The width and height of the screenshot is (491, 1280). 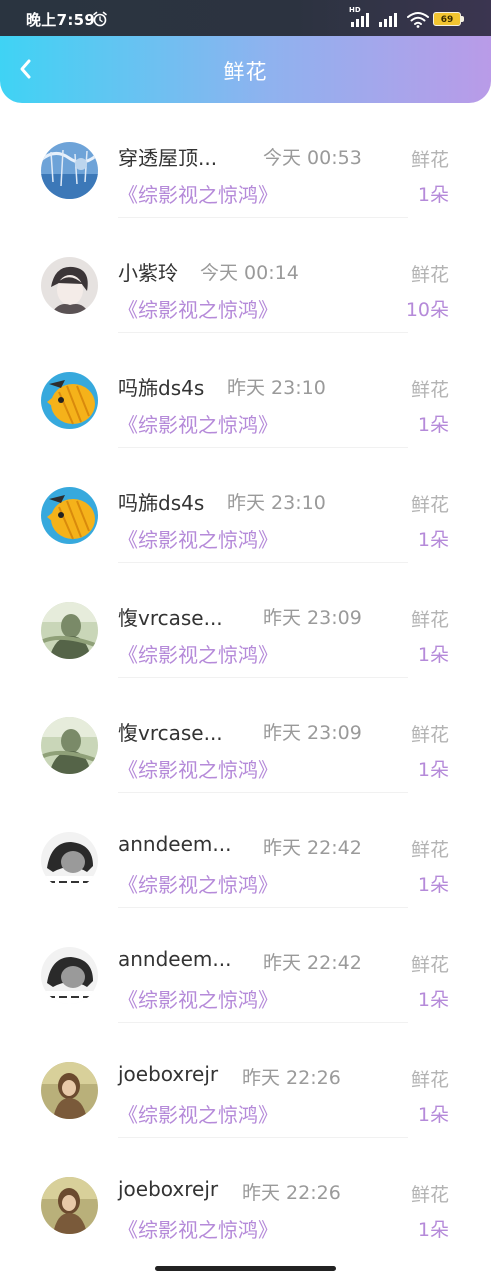 I want to click on page-title: 鲜花, so click(x=245, y=72).